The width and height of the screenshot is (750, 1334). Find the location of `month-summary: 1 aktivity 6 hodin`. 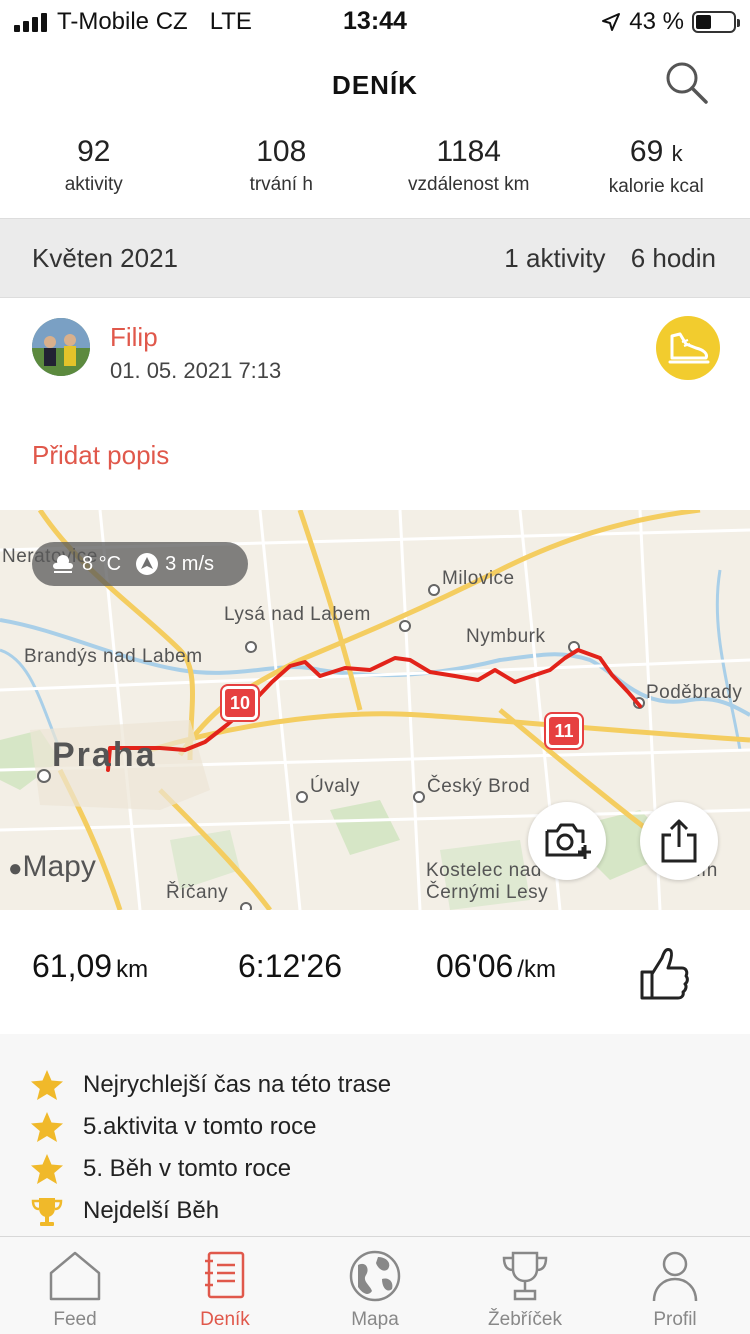

month-summary: 1 aktivity 6 hodin is located at coordinates (601, 258).